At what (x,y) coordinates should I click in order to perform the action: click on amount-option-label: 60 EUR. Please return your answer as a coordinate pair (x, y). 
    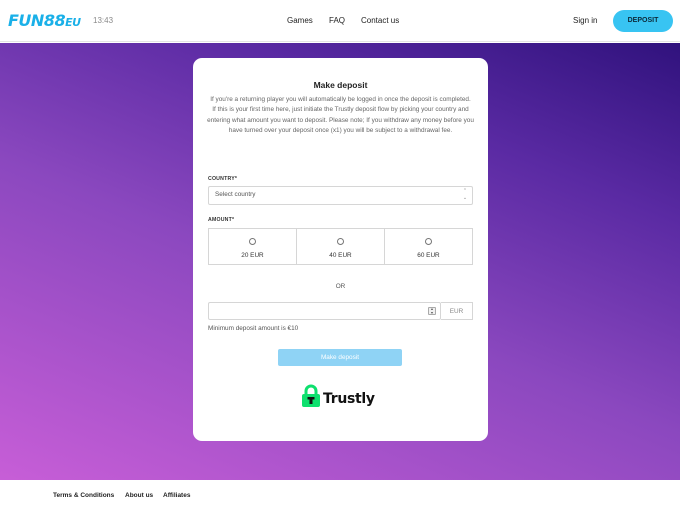
    Looking at the image, I should click on (428, 255).